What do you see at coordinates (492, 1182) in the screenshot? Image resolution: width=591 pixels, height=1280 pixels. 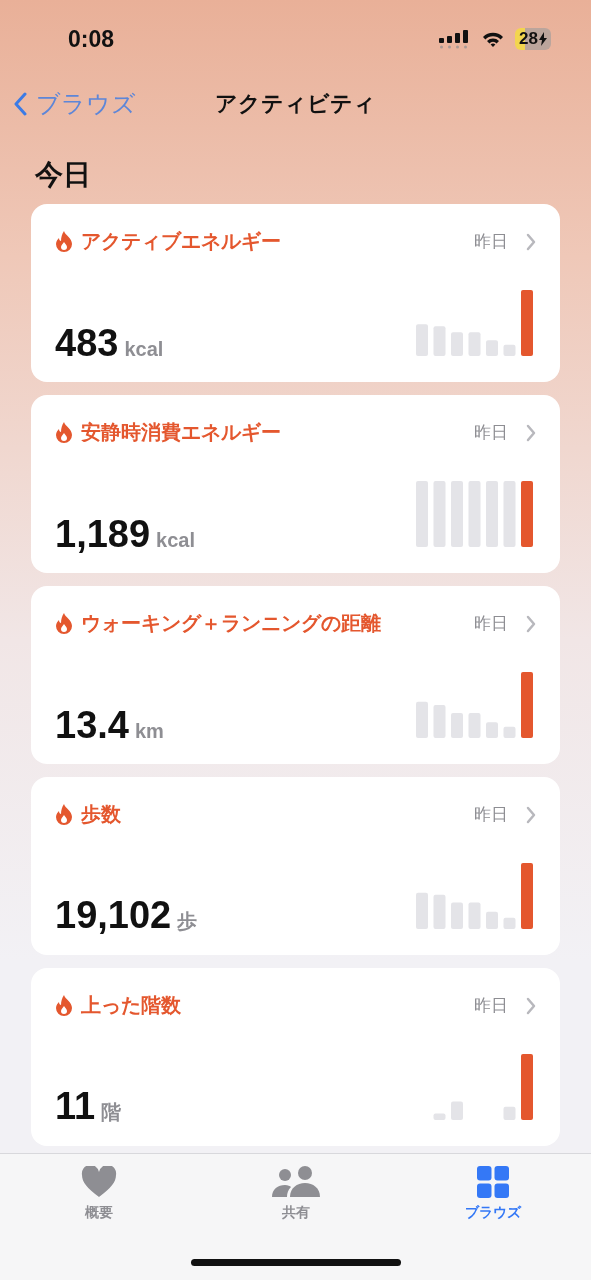 I see `grid-icon` at bounding box center [492, 1182].